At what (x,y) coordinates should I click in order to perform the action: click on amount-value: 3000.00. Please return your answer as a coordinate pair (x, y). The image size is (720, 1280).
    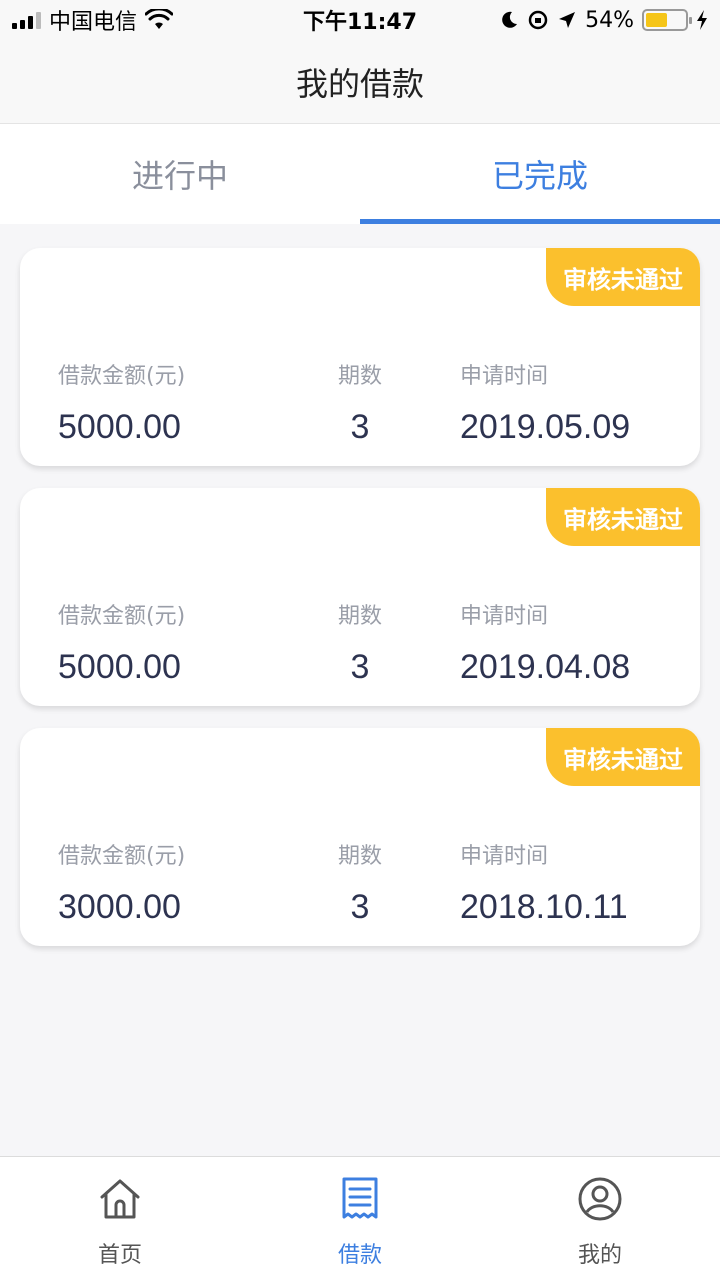
    Looking at the image, I should click on (119, 907).